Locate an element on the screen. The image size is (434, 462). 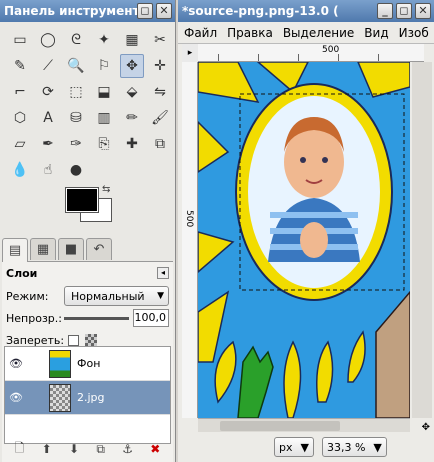
toolbox-titlebar: Панель инструмент ◻ ✕ is located at coordinates (87, 11).